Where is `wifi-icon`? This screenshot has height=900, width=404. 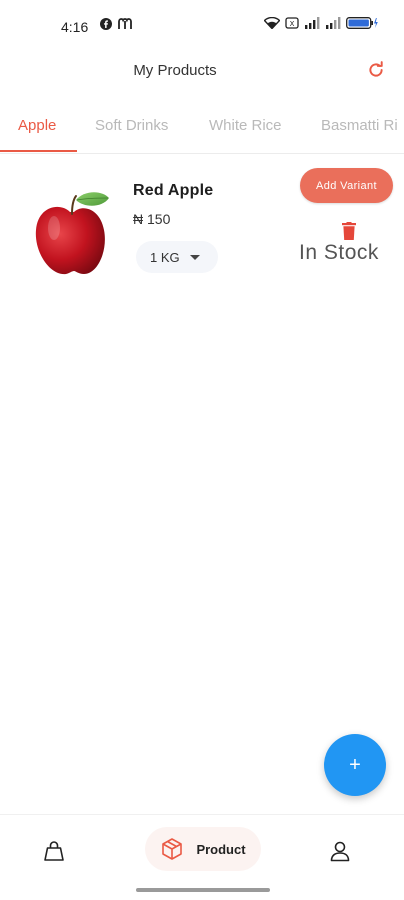 wifi-icon is located at coordinates (272, 23).